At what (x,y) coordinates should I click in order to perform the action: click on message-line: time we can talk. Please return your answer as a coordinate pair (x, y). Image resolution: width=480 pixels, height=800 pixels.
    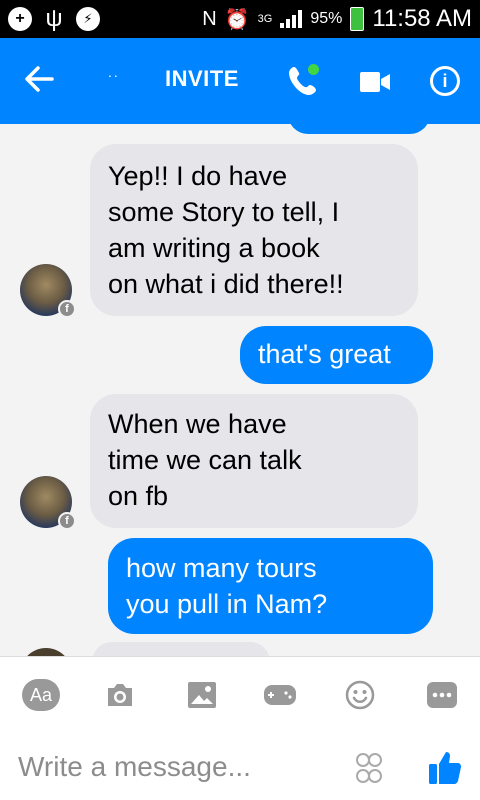
    Looking at the image, I should click on (205, 460).